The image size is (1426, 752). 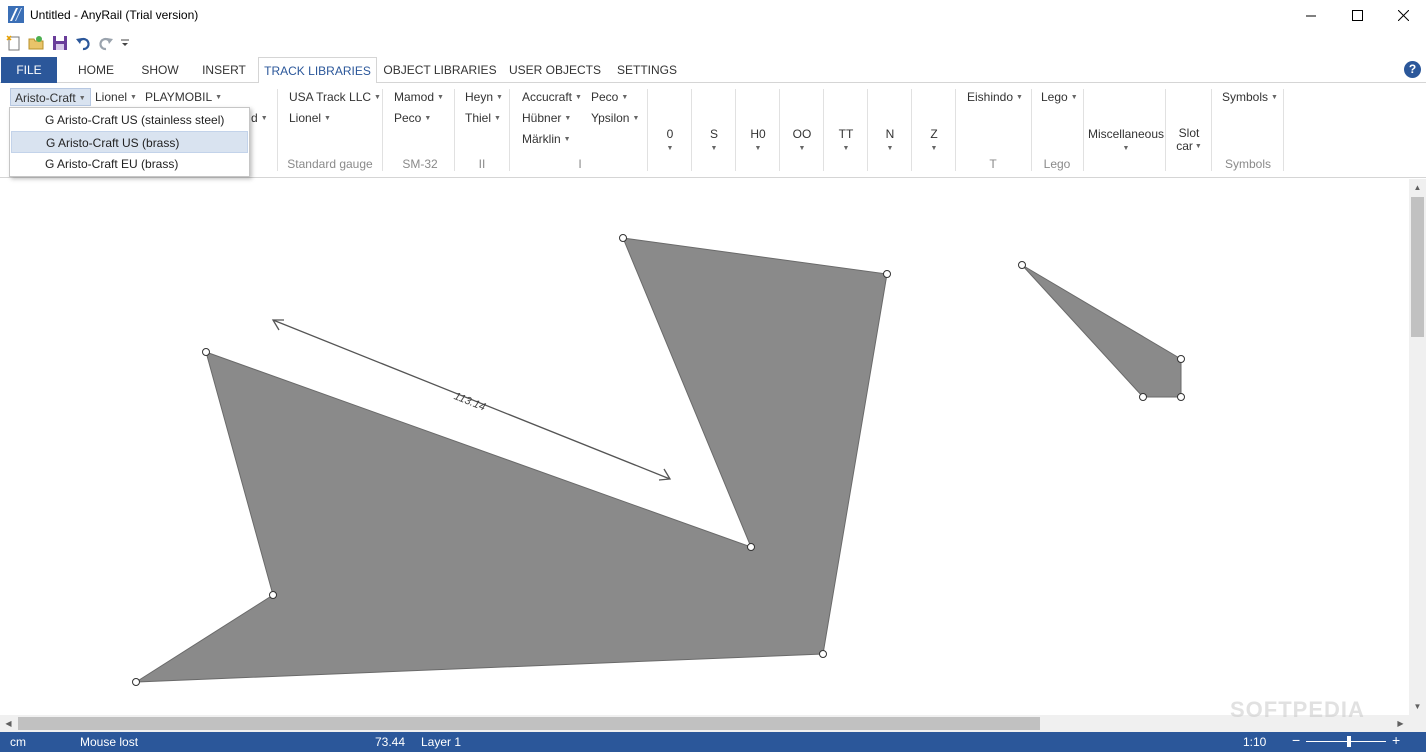 What do you see at coordinates (1417, 267) in the screenshot?
I see `vertical-scroll-thumb` at bounding box center [1417, 267].